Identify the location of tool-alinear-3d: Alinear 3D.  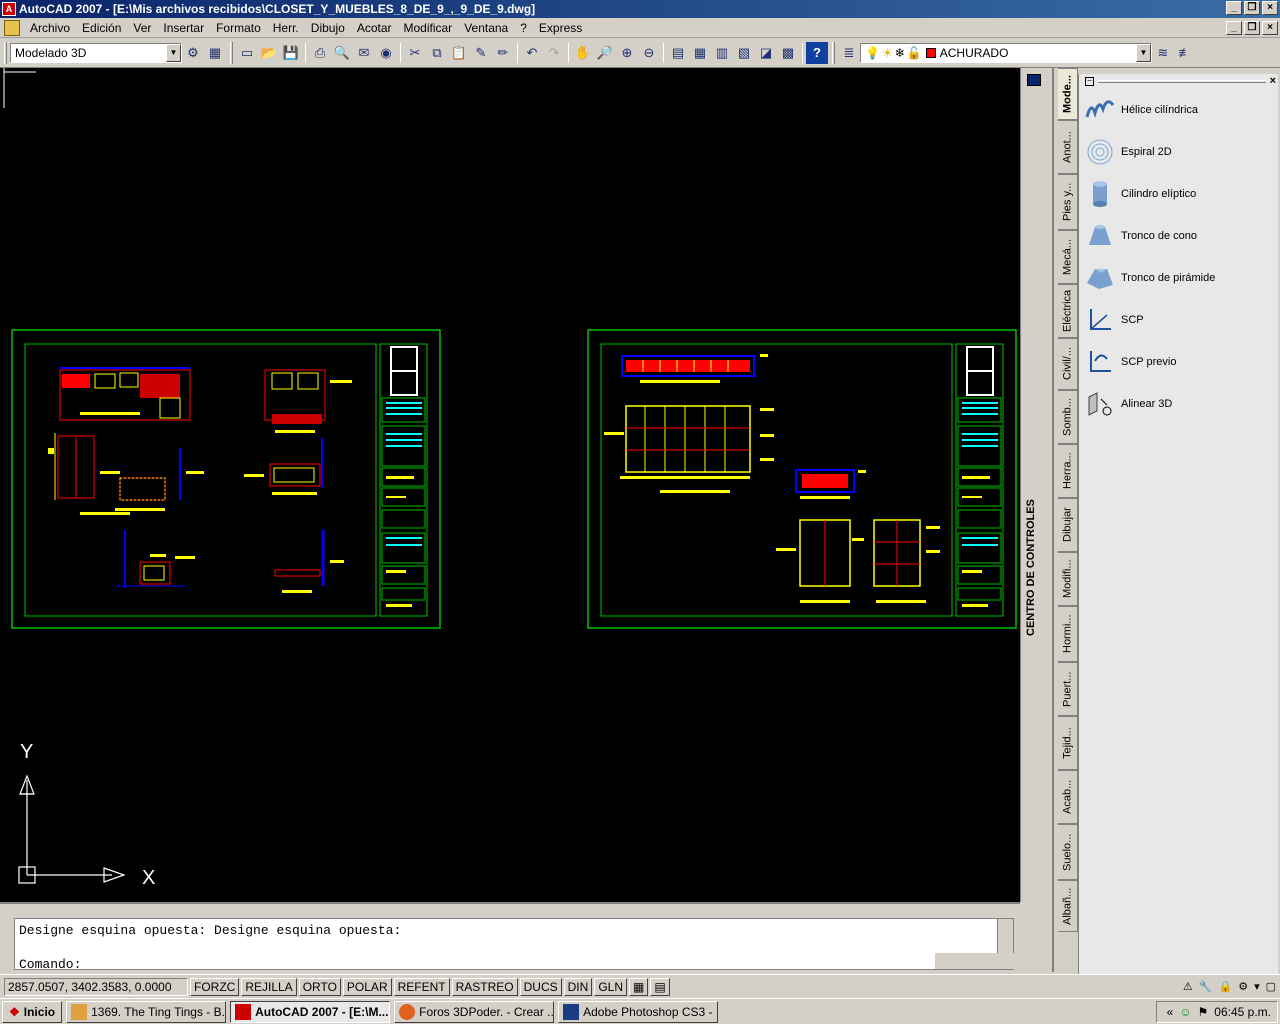
(1128, 404).